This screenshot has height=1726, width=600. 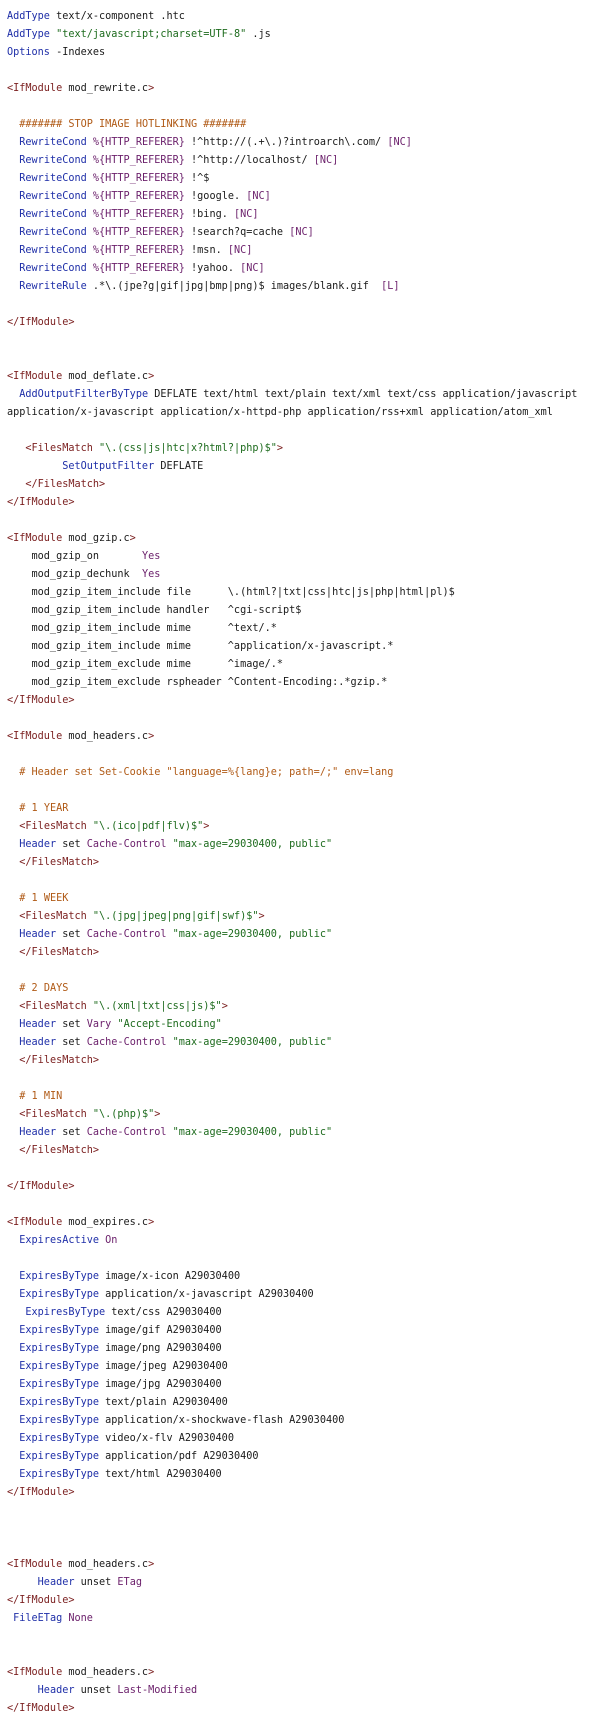 What do you see at coordinates (258, 34) in the screenshot?
I see `text-token: .js` at bounding box center [258, 34].